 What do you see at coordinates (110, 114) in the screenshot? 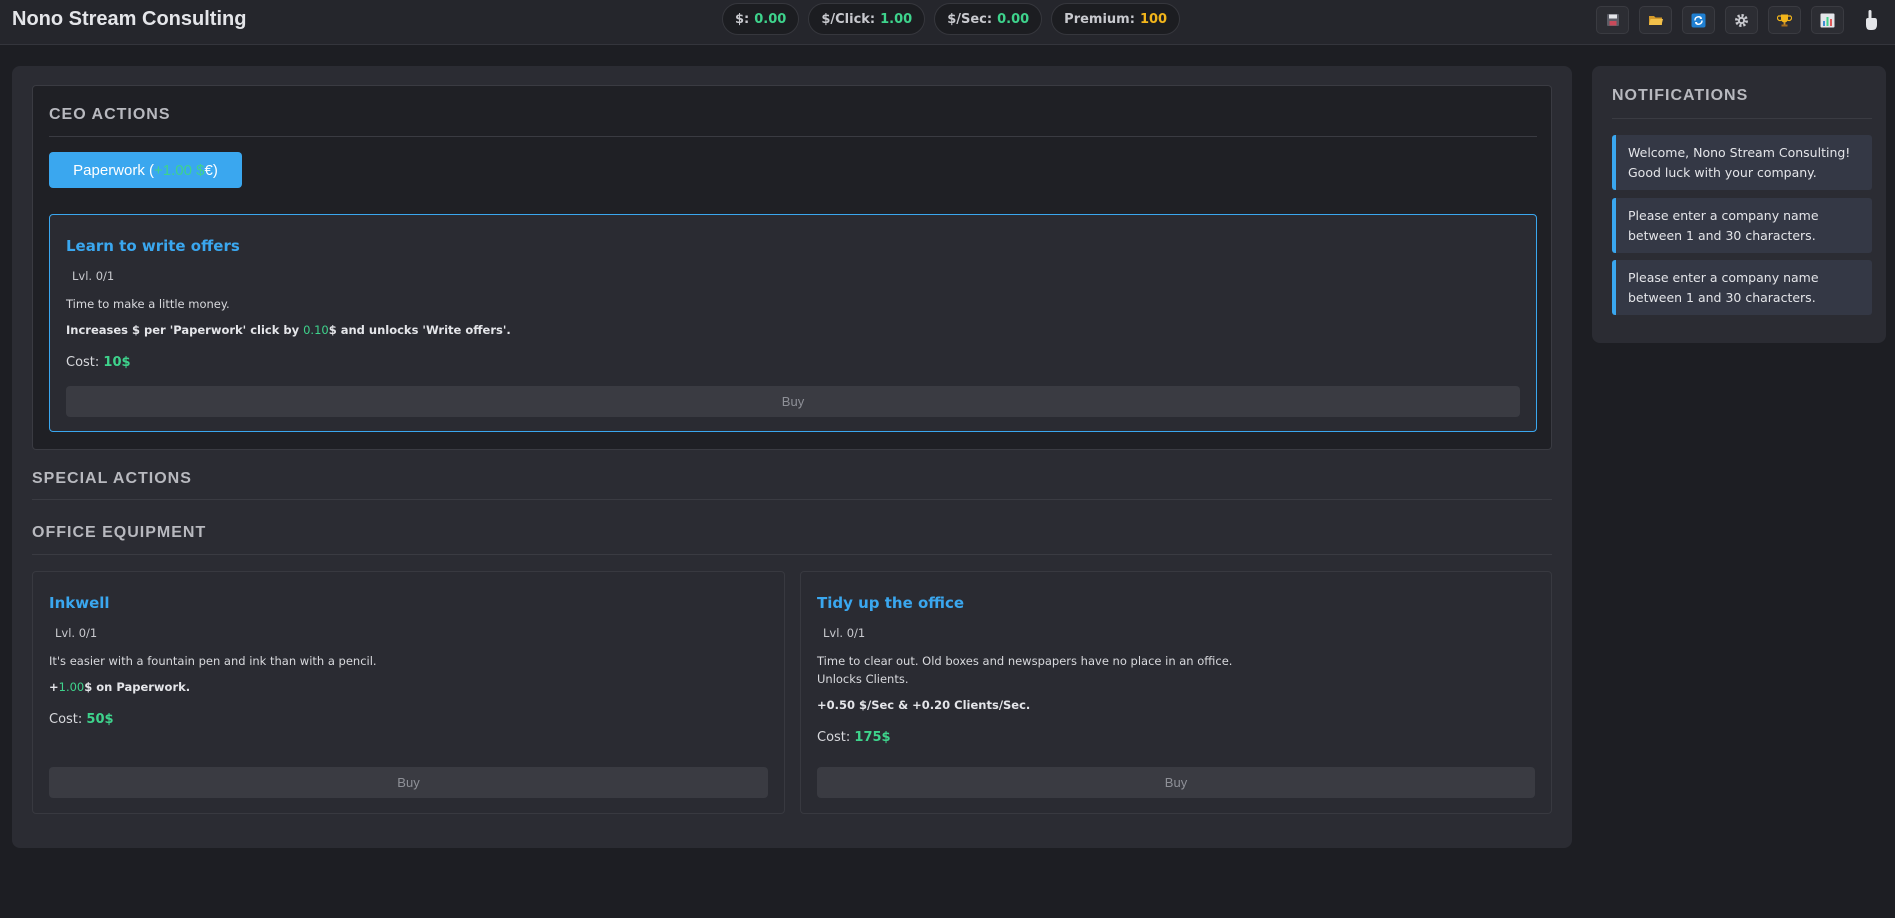
I see `ceo-actions-title: CEO ACTIONS` at bounding box center [110, 114].